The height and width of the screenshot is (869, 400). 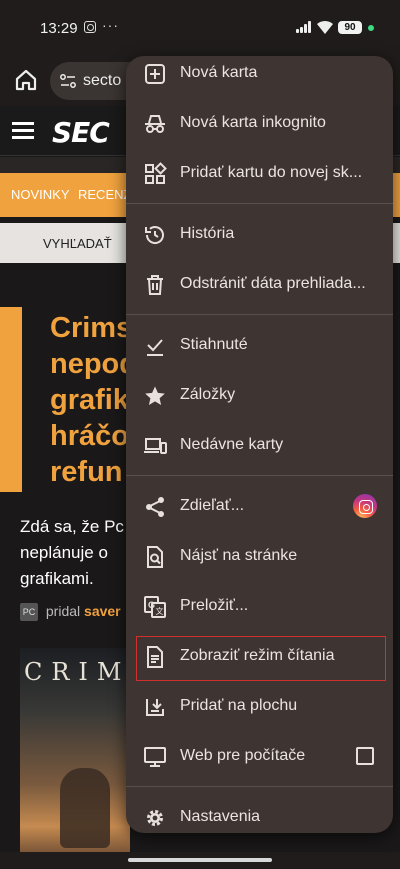 I want to click on instagram-notification-icon, so click(x=90, y=27).